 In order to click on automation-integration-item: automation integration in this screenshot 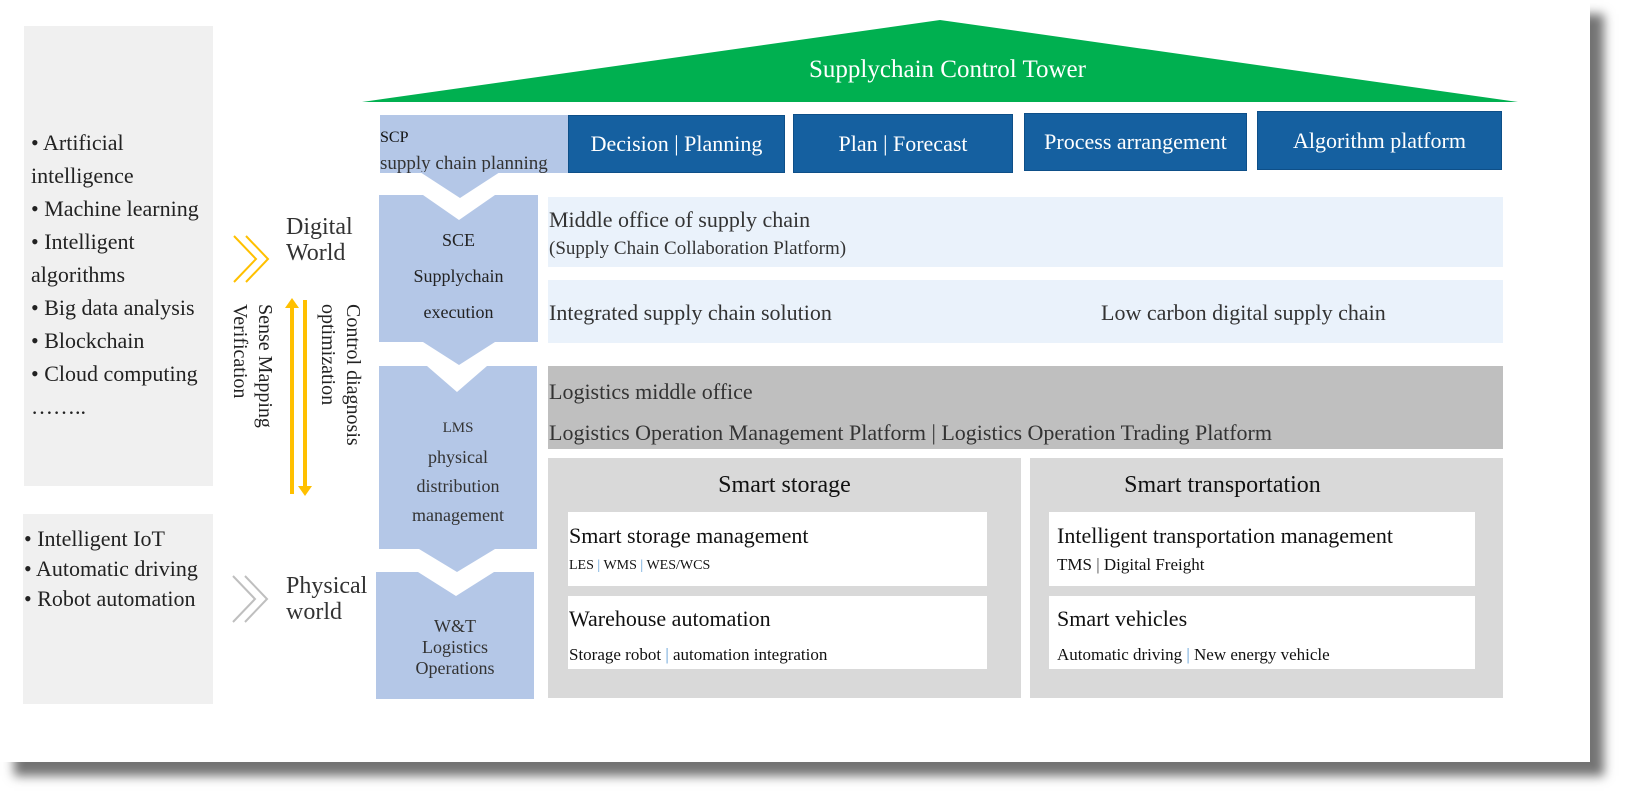, I will do `click(750, 654)`.